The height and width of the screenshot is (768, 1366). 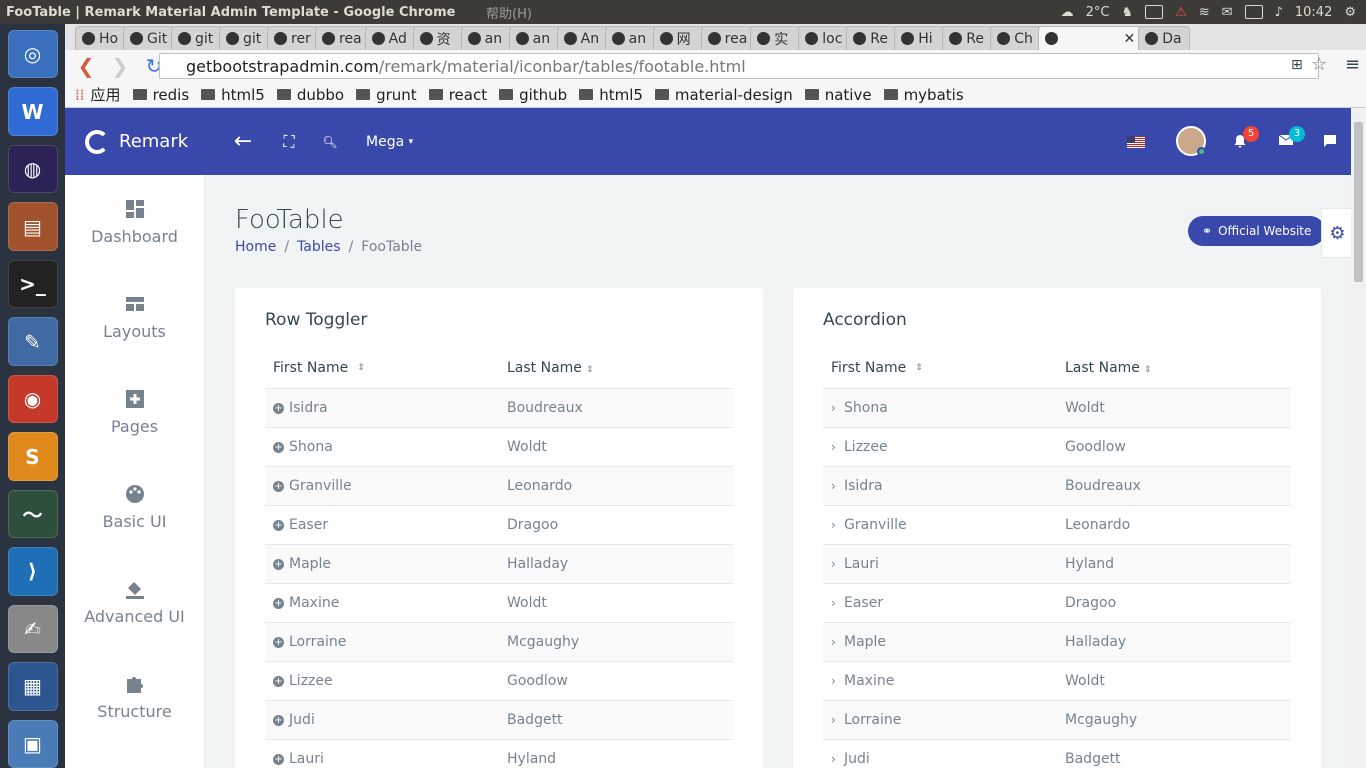 What do you see at coordinates (134, 412) in the screenshot?
I see `sidebar-item-pages: Pages` at bounding box center [134, 412].